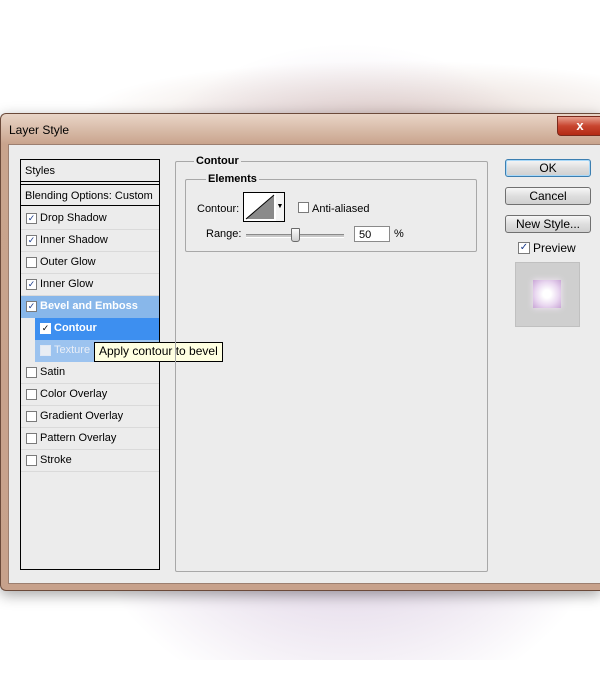  Describe the element at coordinates (75, 328) in the screenshot. I see `style-item-label: Contour` at that location.